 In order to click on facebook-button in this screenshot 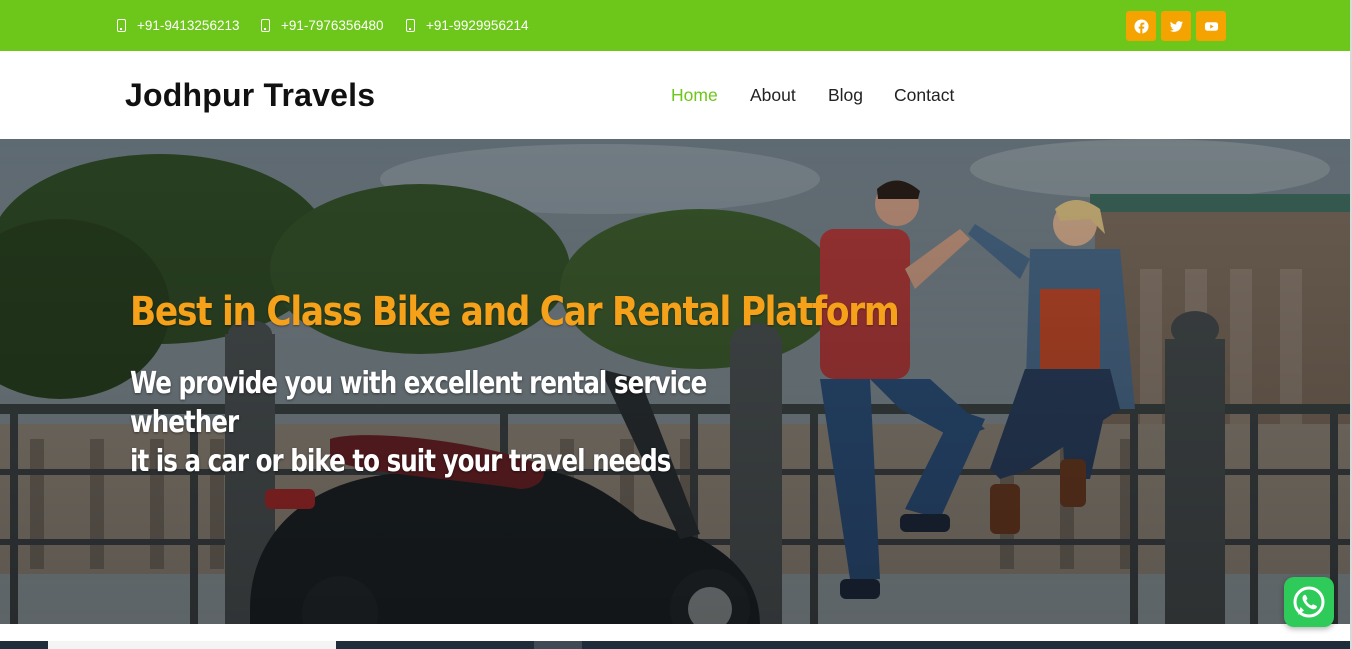, I will do `click(1141, 26)`.